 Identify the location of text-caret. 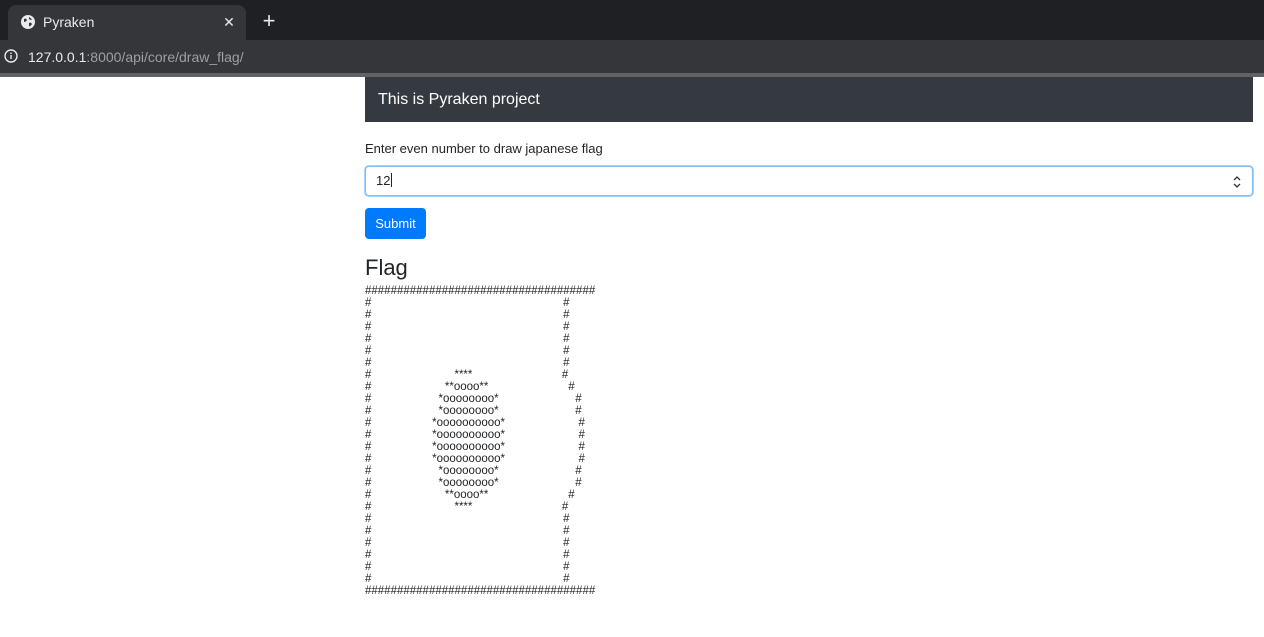
(392, 180).